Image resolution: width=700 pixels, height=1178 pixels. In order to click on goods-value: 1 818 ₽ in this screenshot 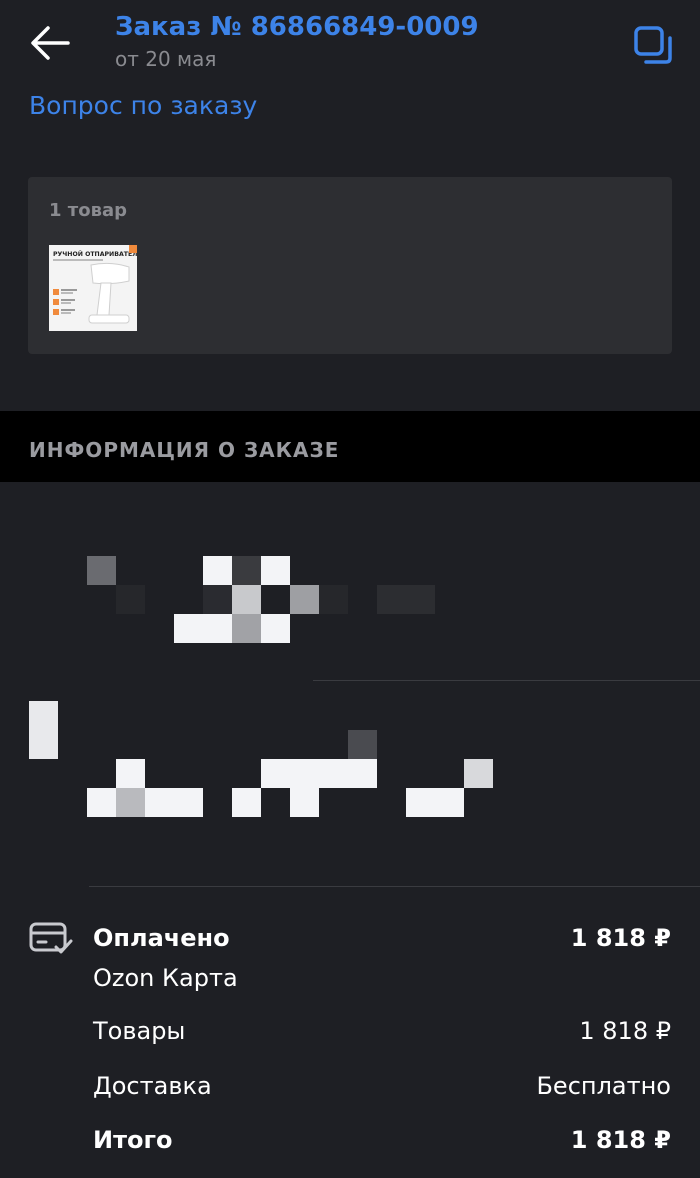, I will do `click(625, 1031)`.